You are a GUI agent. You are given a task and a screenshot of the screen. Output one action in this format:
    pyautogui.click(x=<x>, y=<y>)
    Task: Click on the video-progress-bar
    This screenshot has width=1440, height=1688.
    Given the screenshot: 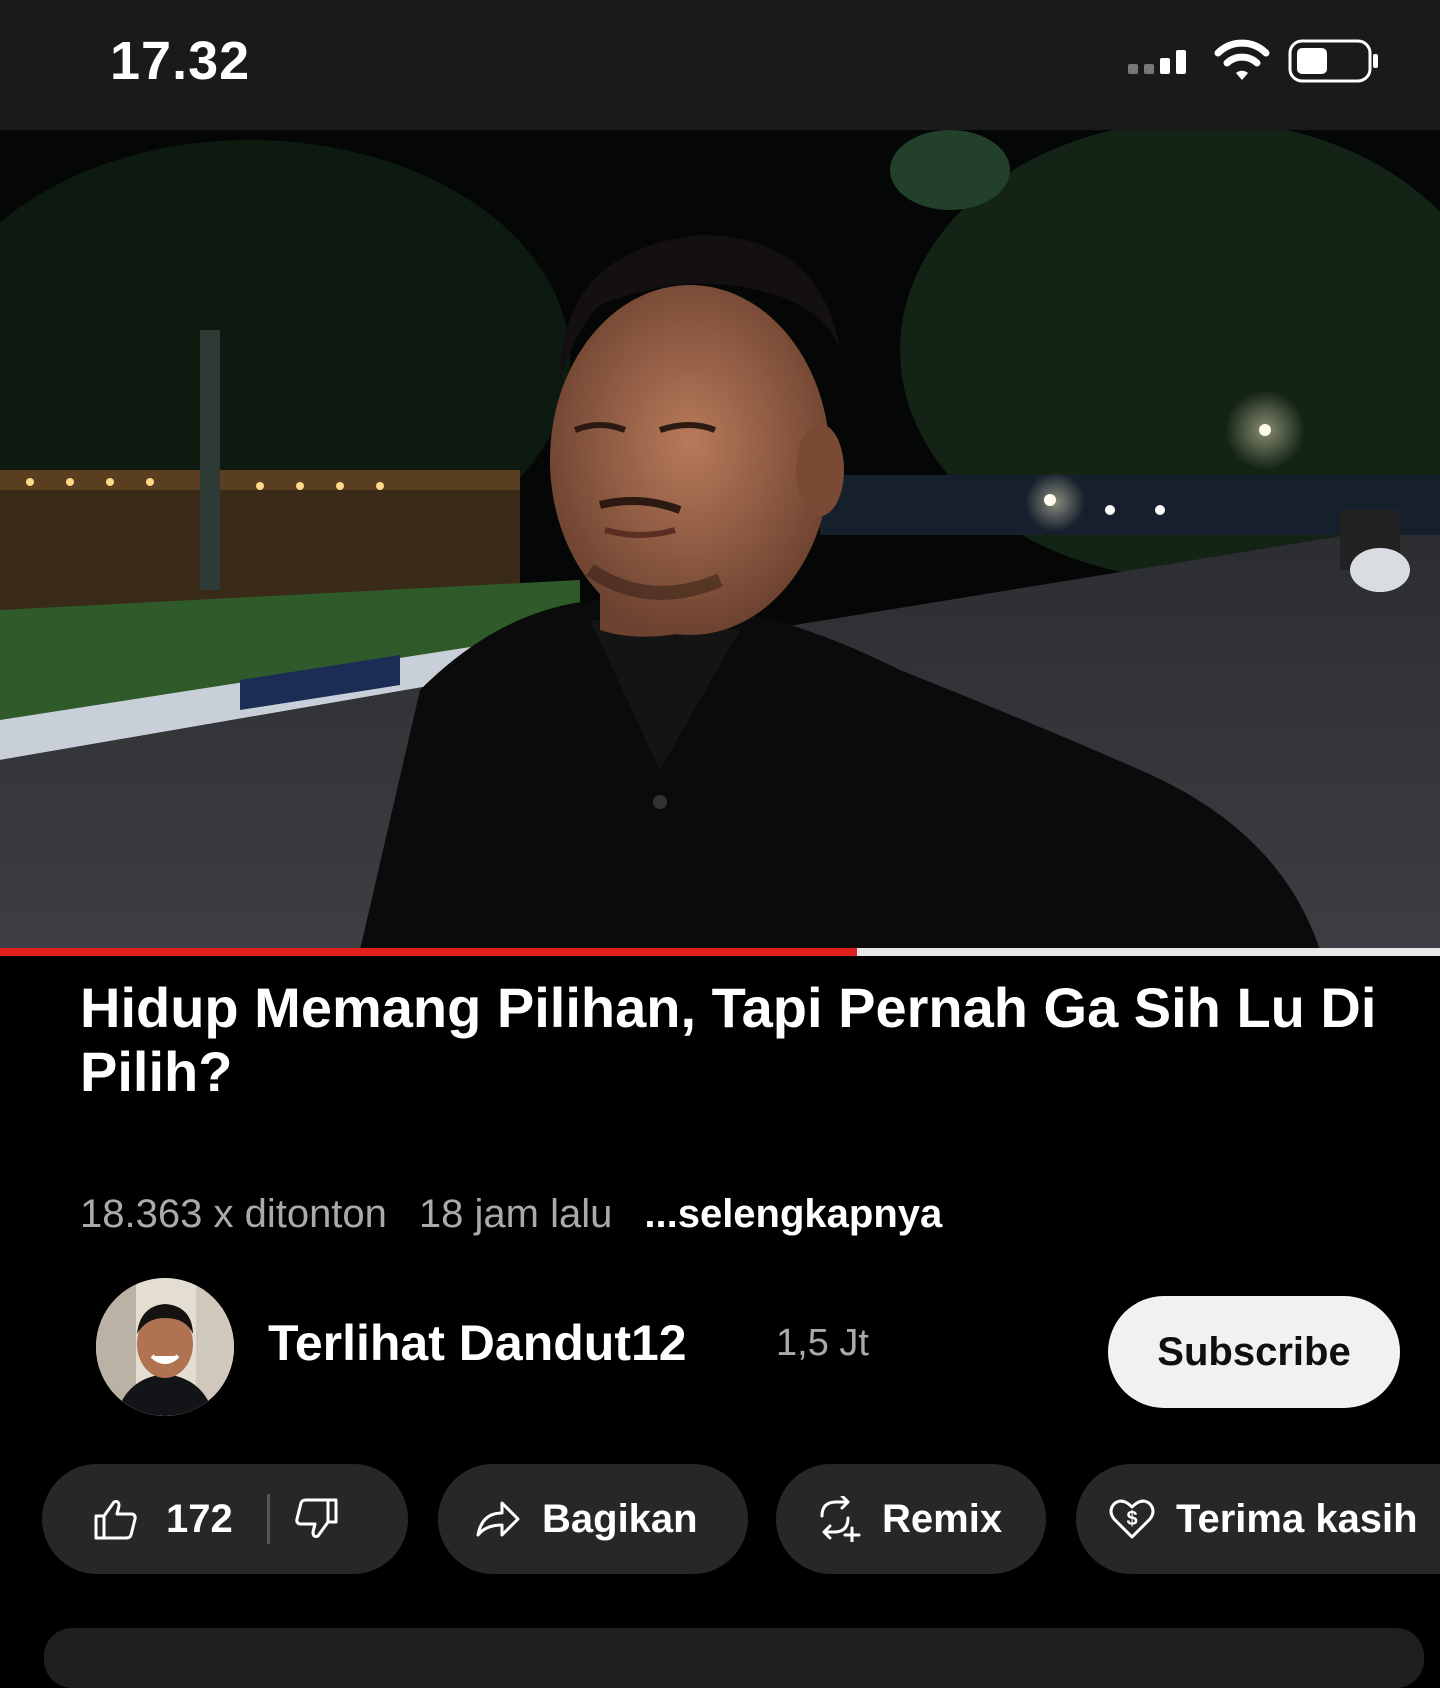 What is the action you would take?
    pyautogui.click(x=720, y=952)
    